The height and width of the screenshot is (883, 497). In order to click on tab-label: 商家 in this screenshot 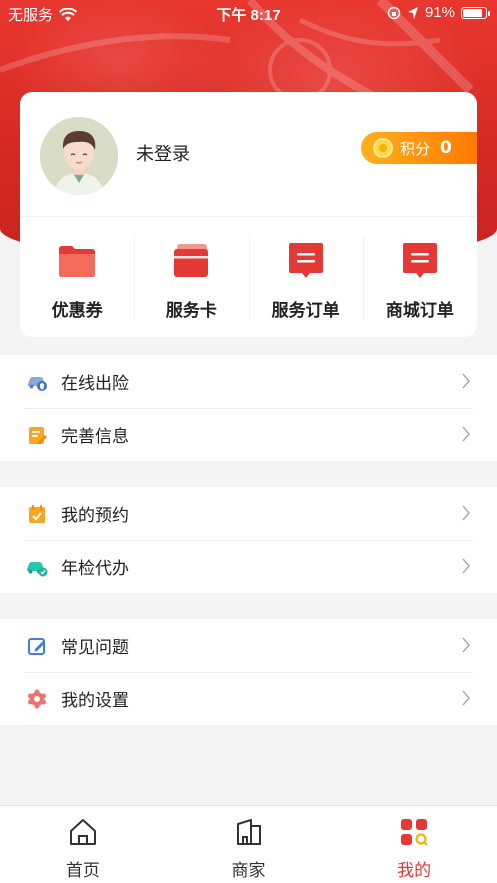, I will do `click(248, 871)`.